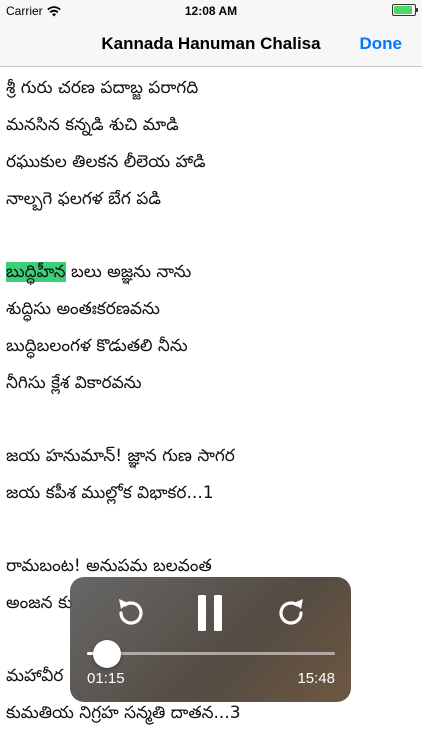 The height and width of the screenshot is (750, 422). Describe the element at coordinates (106, 162) in the screenshot. I see `lyric-line: రఘుకుల తిలకన లీలెయ హాడి` at that location.